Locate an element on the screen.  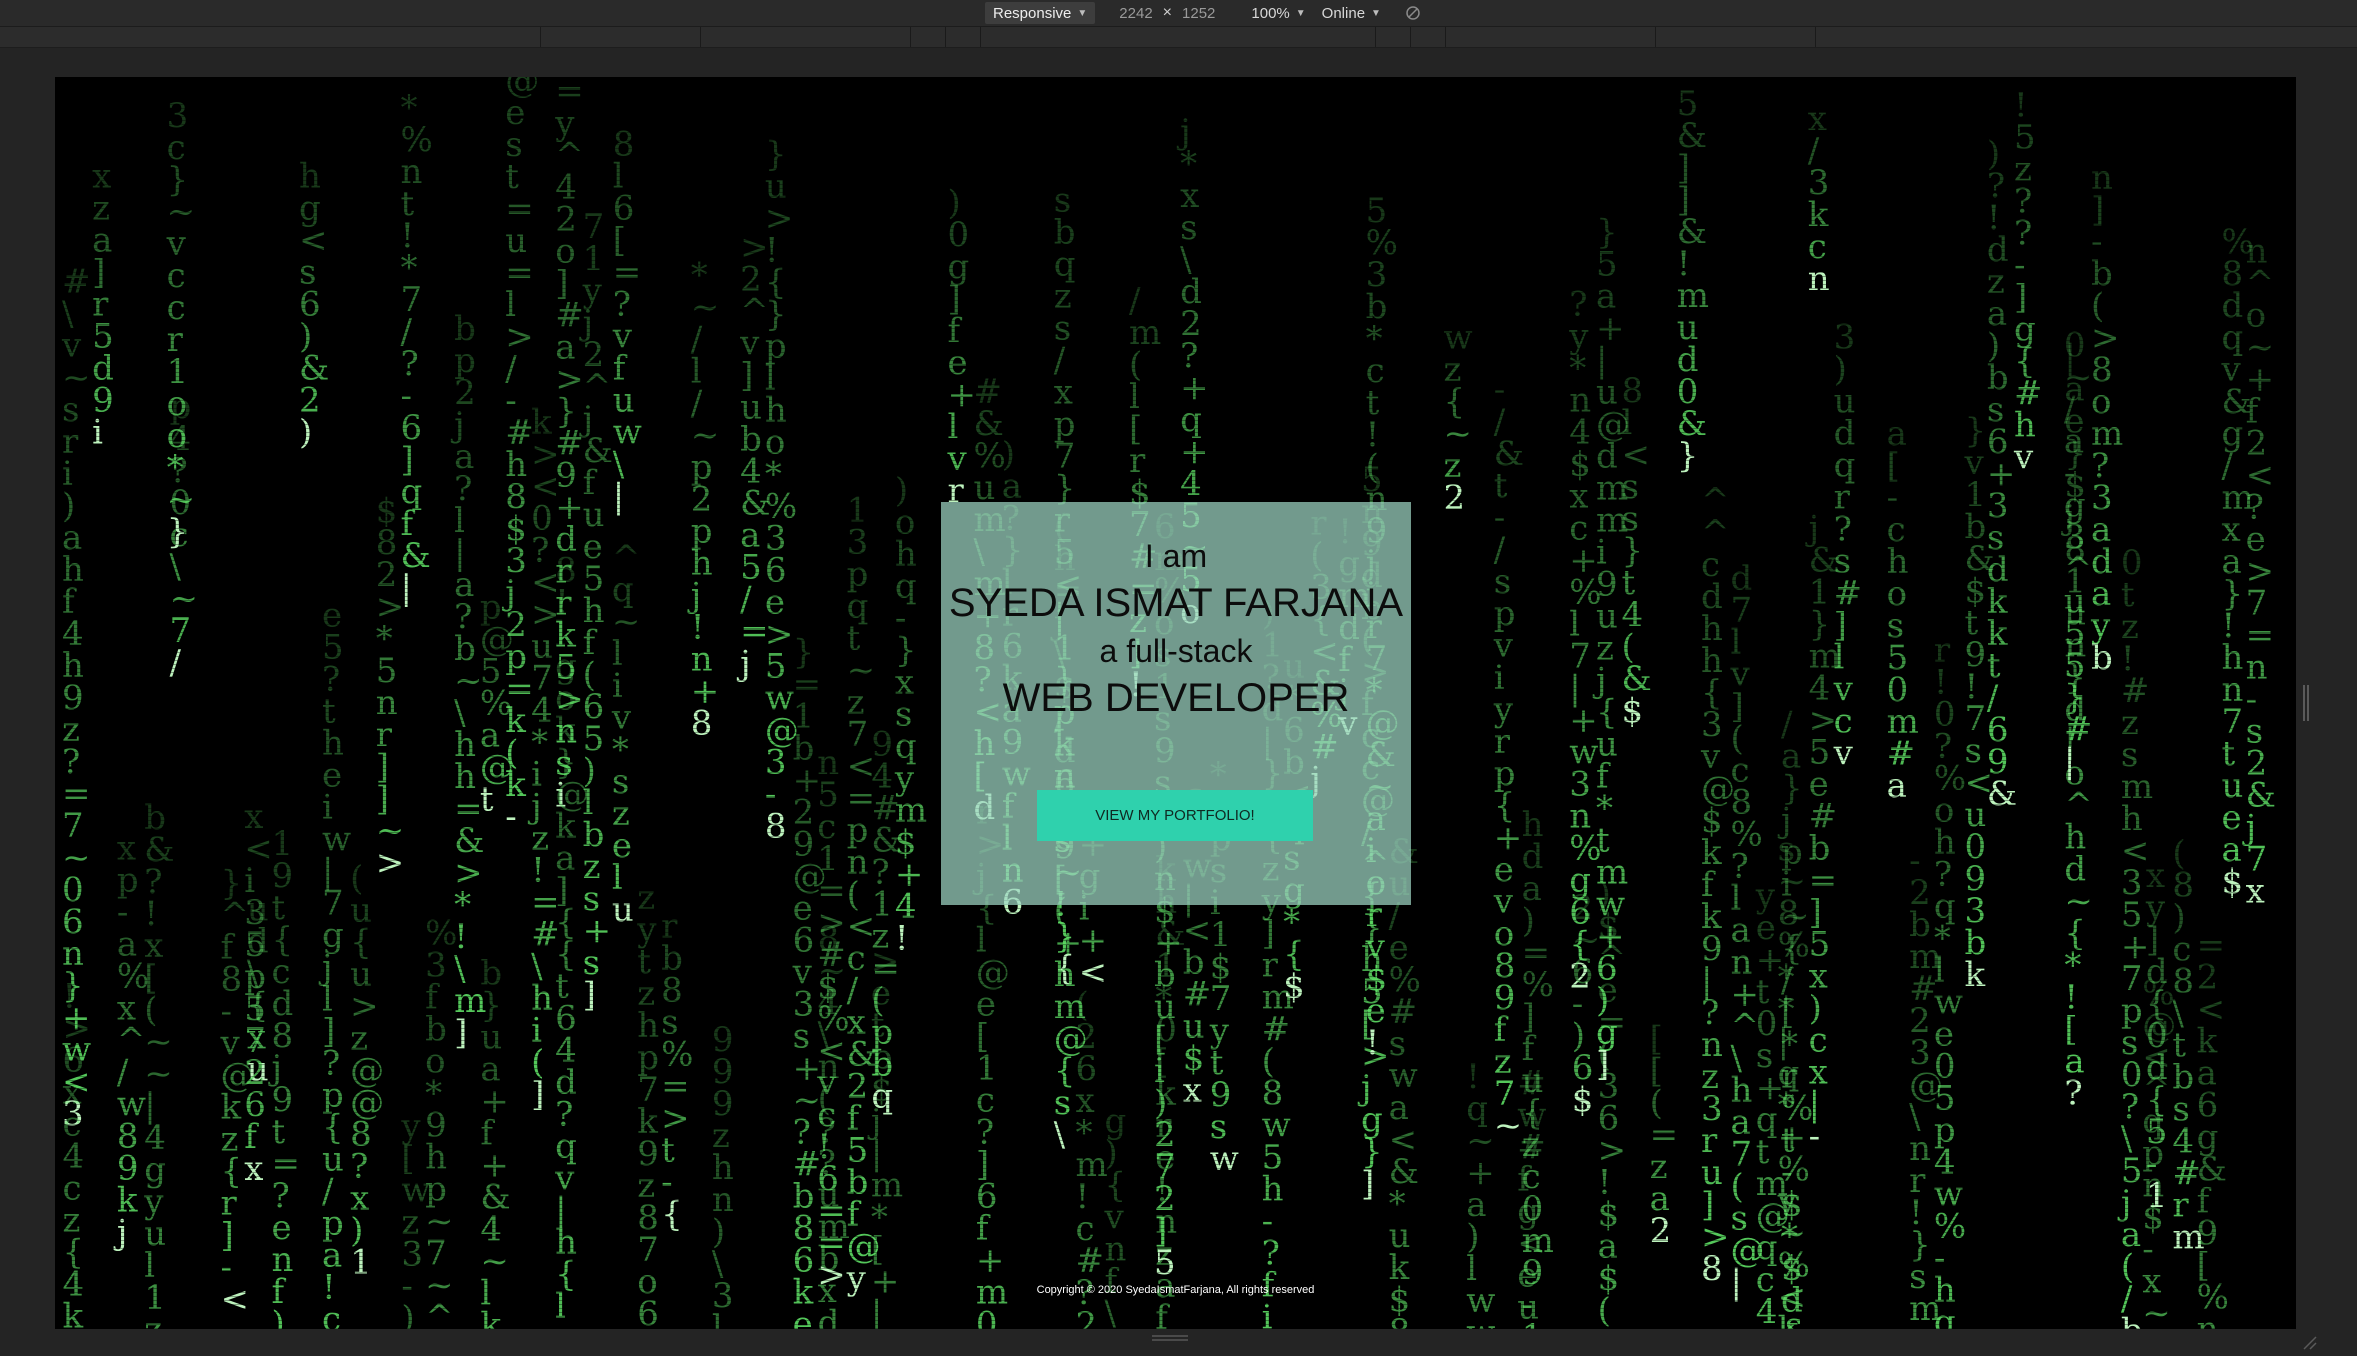
device-toolbar-controls: Responsive ▼ 2242 × 1252 100% ▼ Online ▼ is located at coordinates (1203, 13).